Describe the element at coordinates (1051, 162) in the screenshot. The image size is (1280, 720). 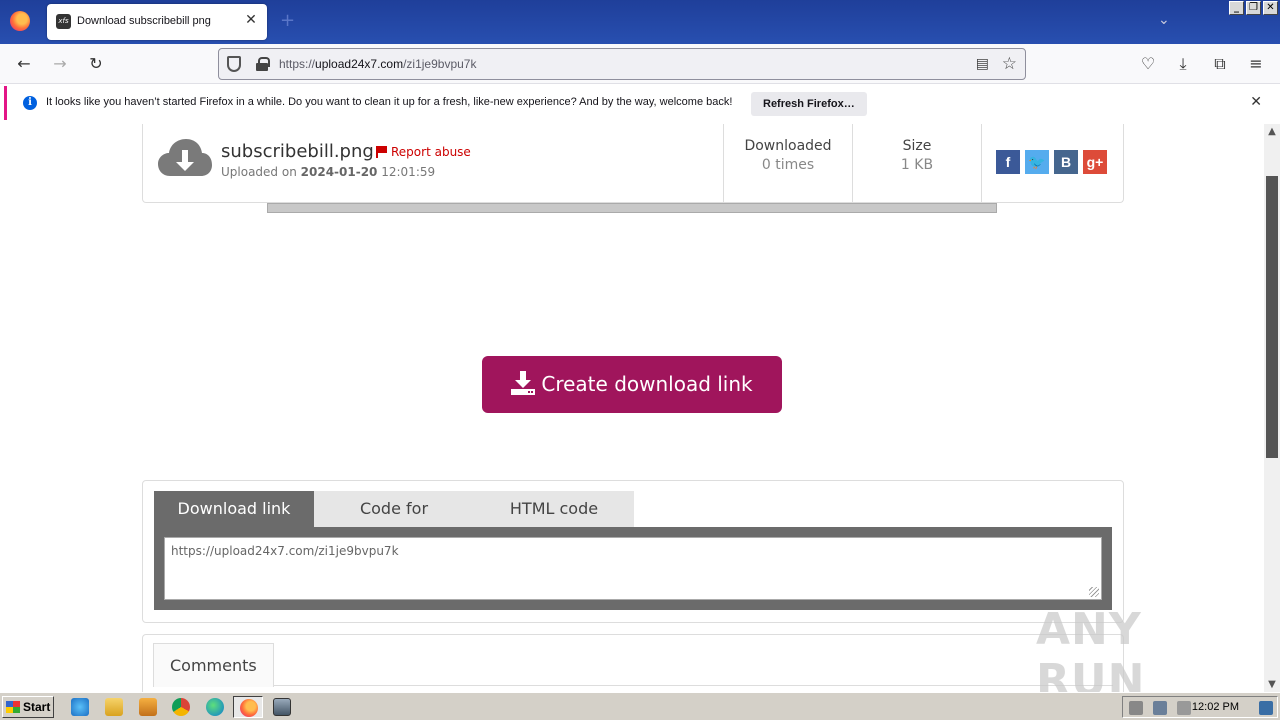
I see `social-share-buttons: f 🐦 Bg+` at that location.